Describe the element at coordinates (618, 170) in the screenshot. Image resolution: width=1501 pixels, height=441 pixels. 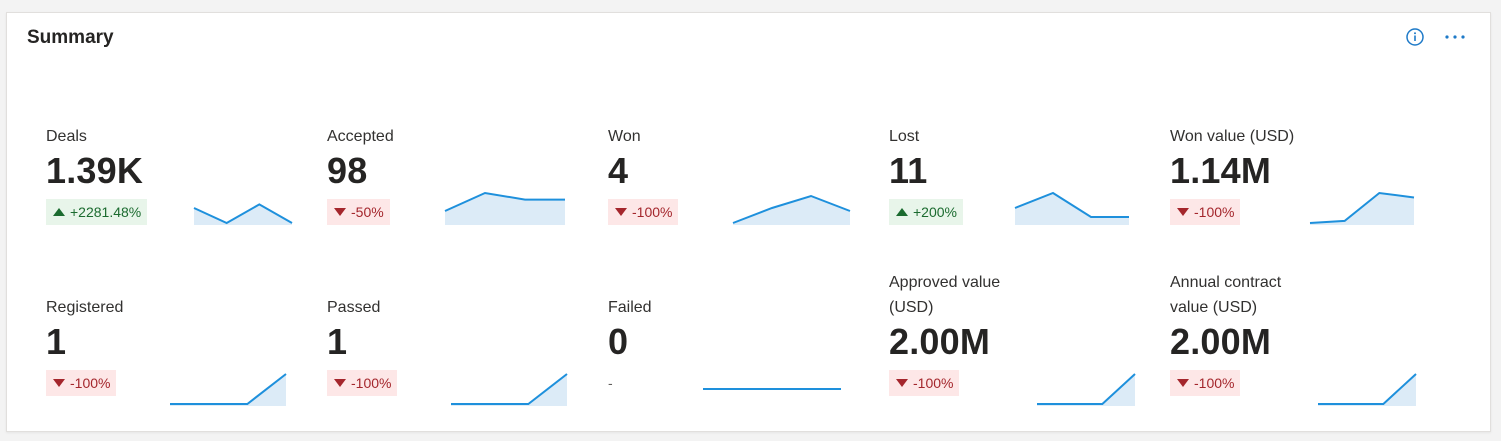
I see `kpi-value: 4` at that location.